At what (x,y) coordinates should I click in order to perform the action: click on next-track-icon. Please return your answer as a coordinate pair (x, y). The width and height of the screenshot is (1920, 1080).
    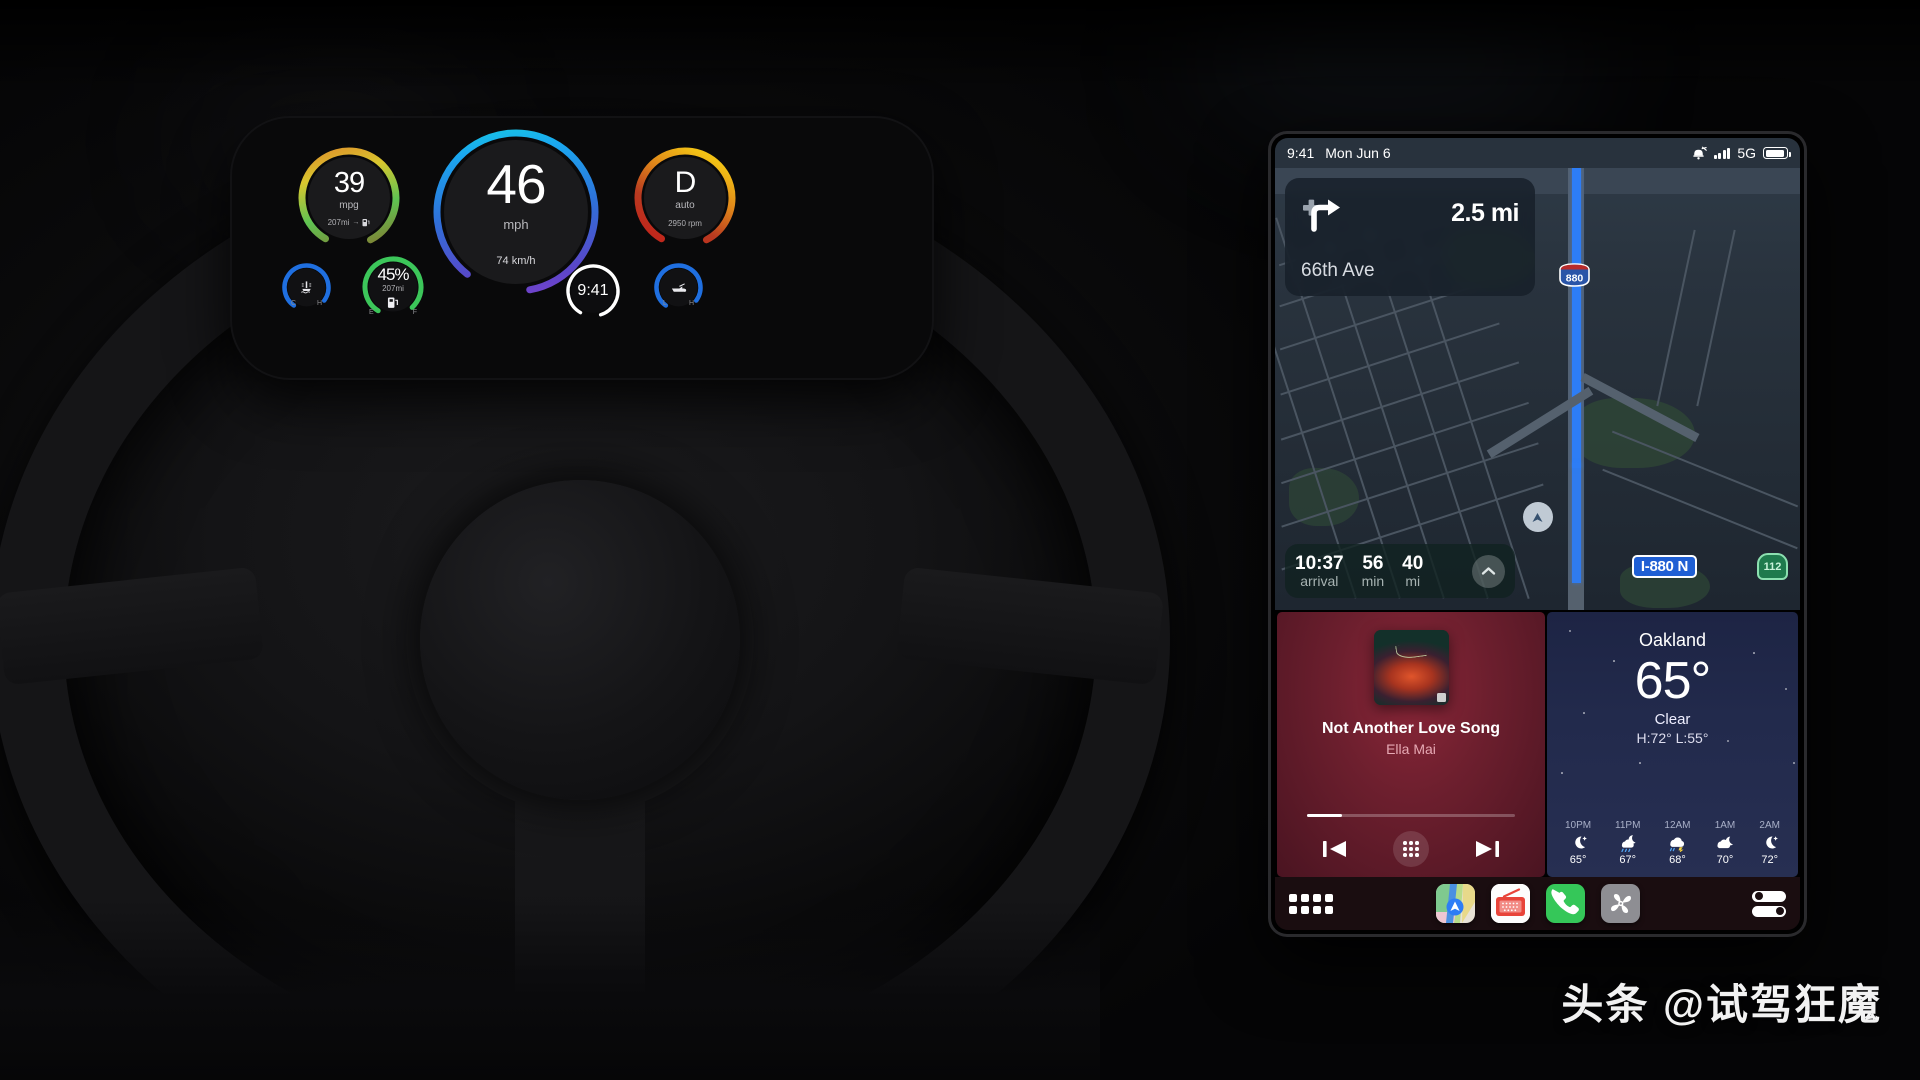
    Looking at the image, I should click on (1487, 849).